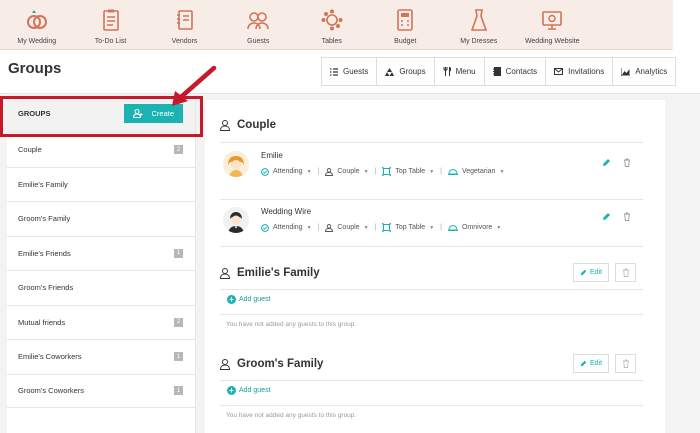 This screenshot has height=433, width=700. What do you see at coordinates (101, 184) in the screenshot?
I see `sidebar-item-emilies-family: Emilie's Family` at bounding box center [101, 184].